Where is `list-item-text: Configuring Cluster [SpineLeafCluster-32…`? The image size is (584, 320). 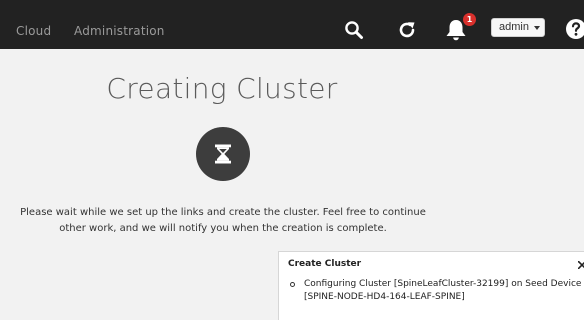
list-item-text: Configuring Cluster [SpineLeafCluster-32… is located at coordinates (443, 290).